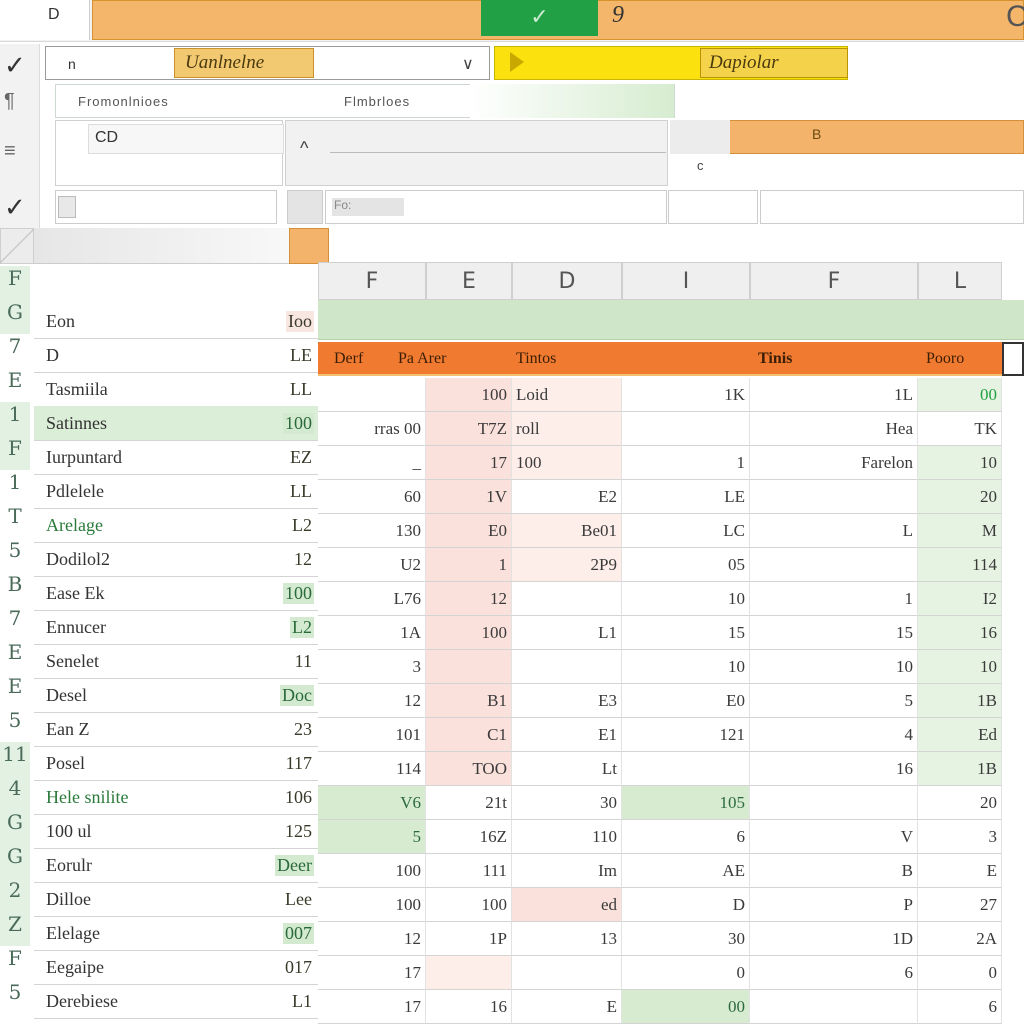  Describe the element at coordinates (686, 973) in the screenshot. I see `grid-cell: 0` at that location.